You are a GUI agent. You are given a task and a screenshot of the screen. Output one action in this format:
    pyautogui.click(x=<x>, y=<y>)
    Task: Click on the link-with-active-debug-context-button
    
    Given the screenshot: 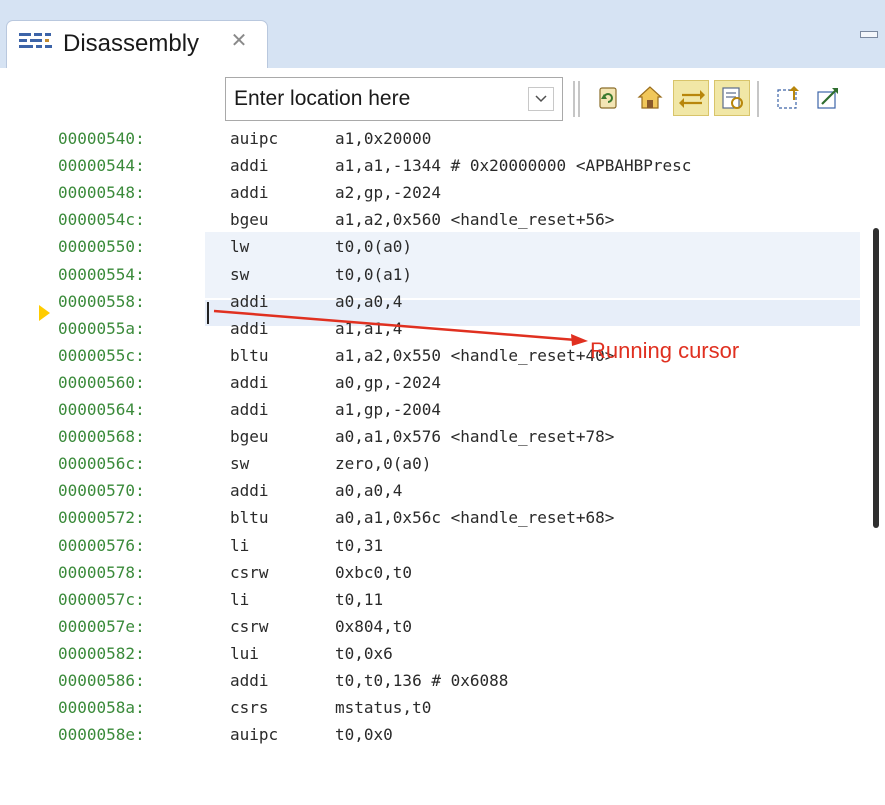 What is the action you would take?
    pyautogui.click(x=691, y=98)
    